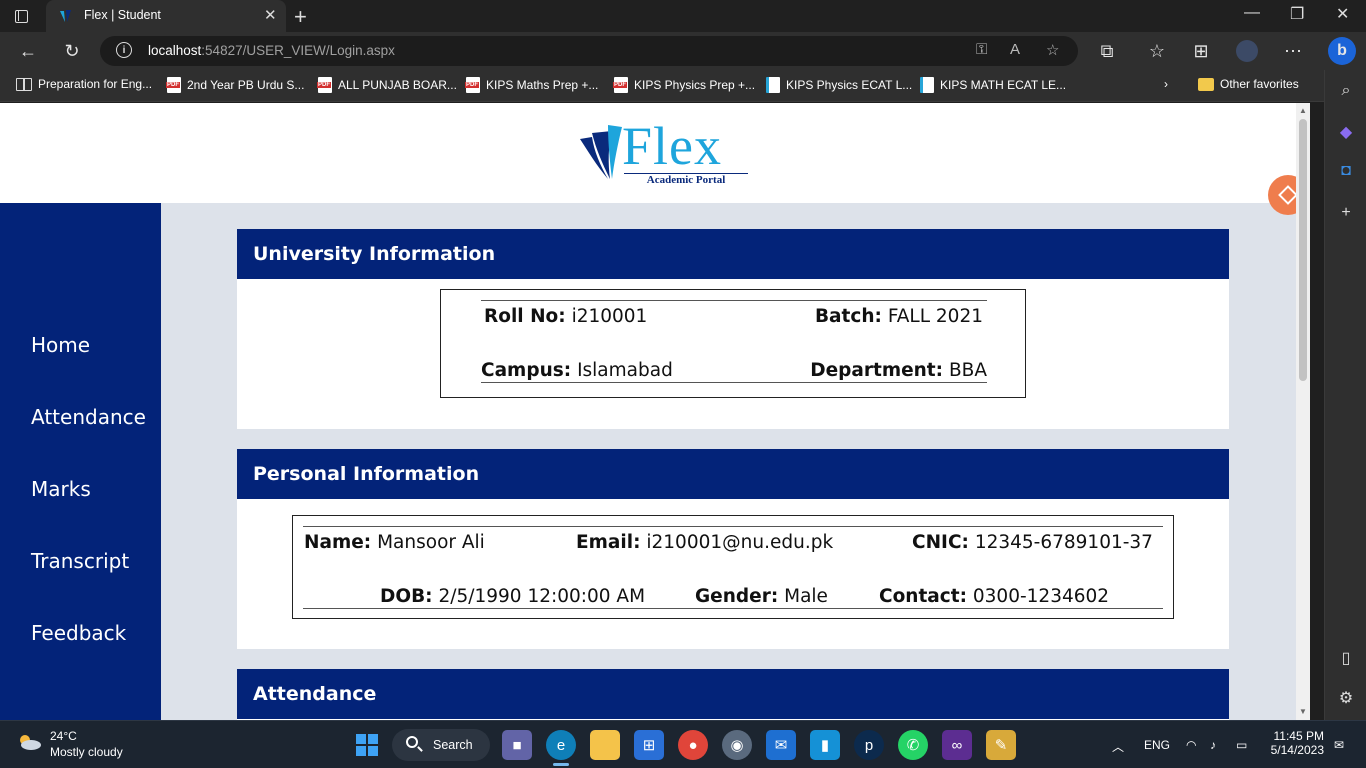 The height and width of the screenshot is (768, 1366). What do you see at coordinates (686, 179) in the screenshot?
I see `logo-tagline: Academic Portal` at bounding box center [686, 179].